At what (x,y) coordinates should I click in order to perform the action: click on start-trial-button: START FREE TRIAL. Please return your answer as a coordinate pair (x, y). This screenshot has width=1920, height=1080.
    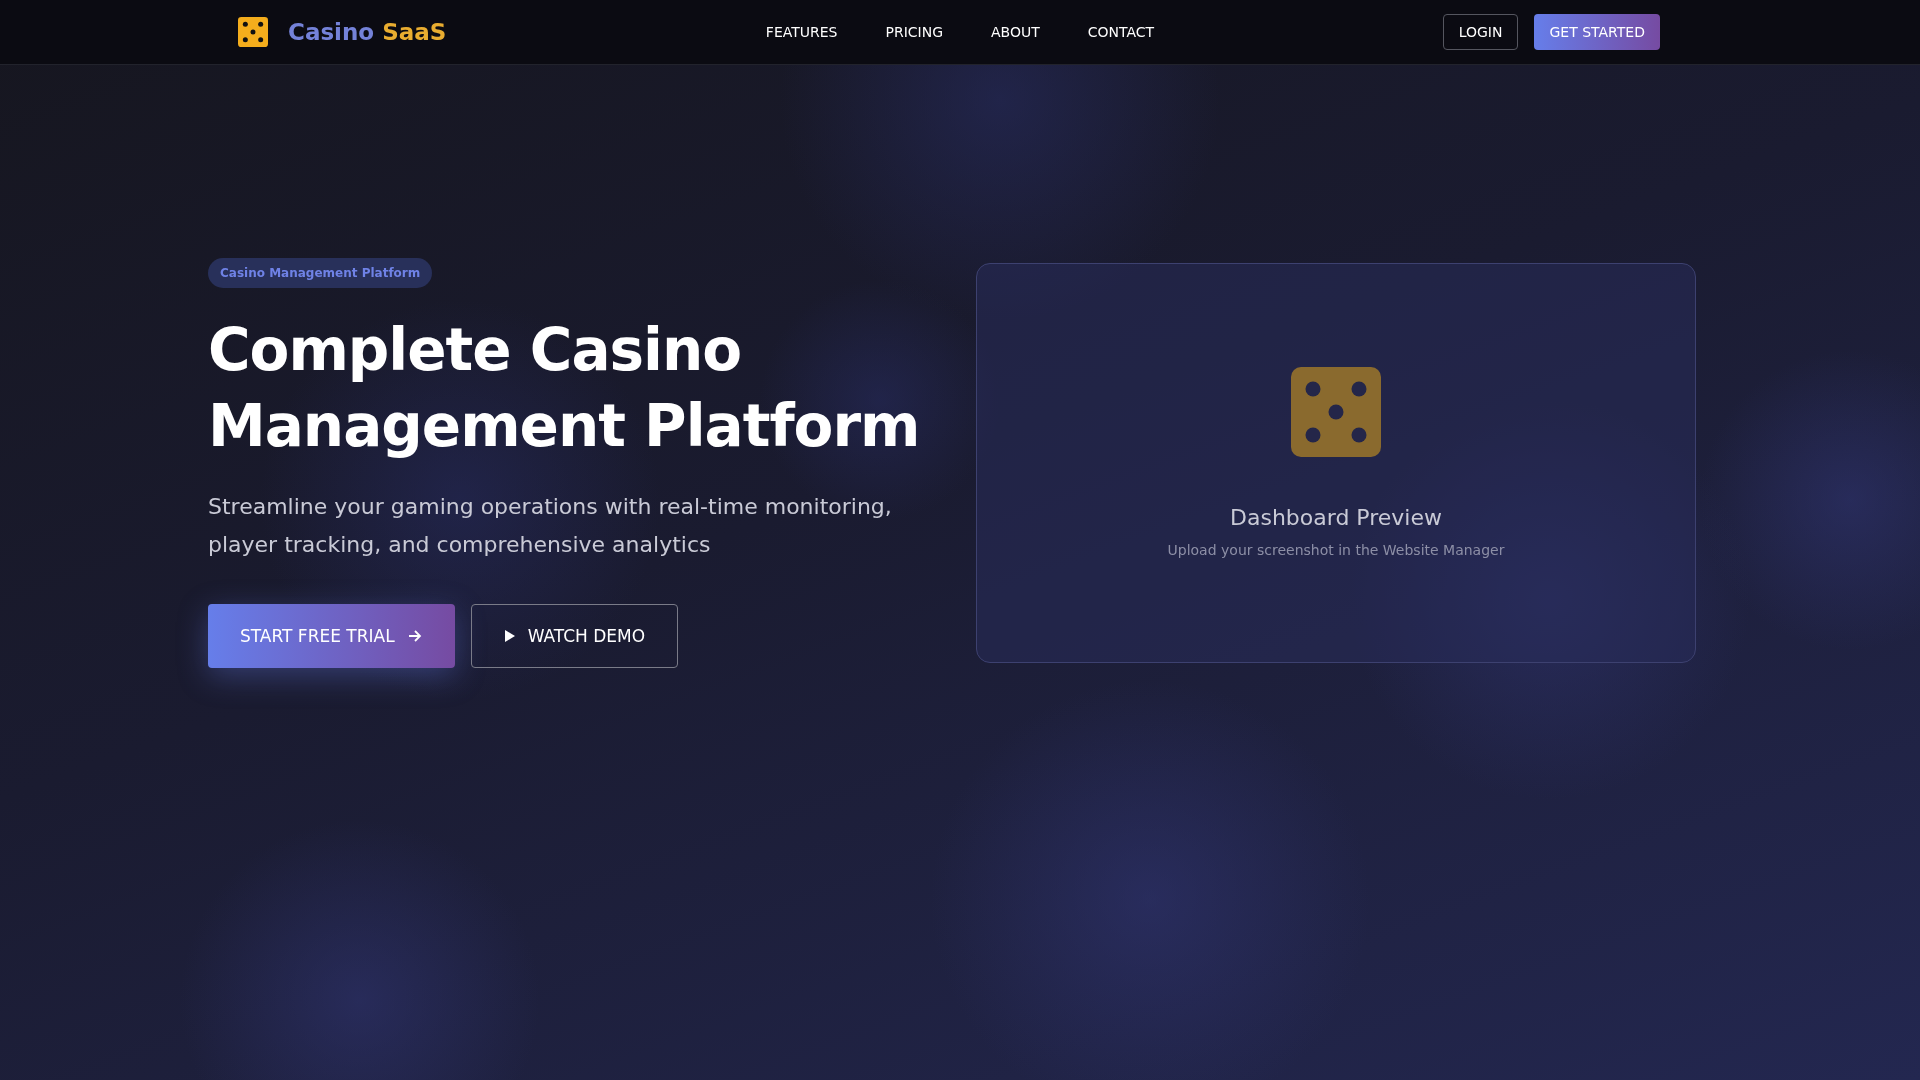
    Looking at the image, I should click on (331, 635).